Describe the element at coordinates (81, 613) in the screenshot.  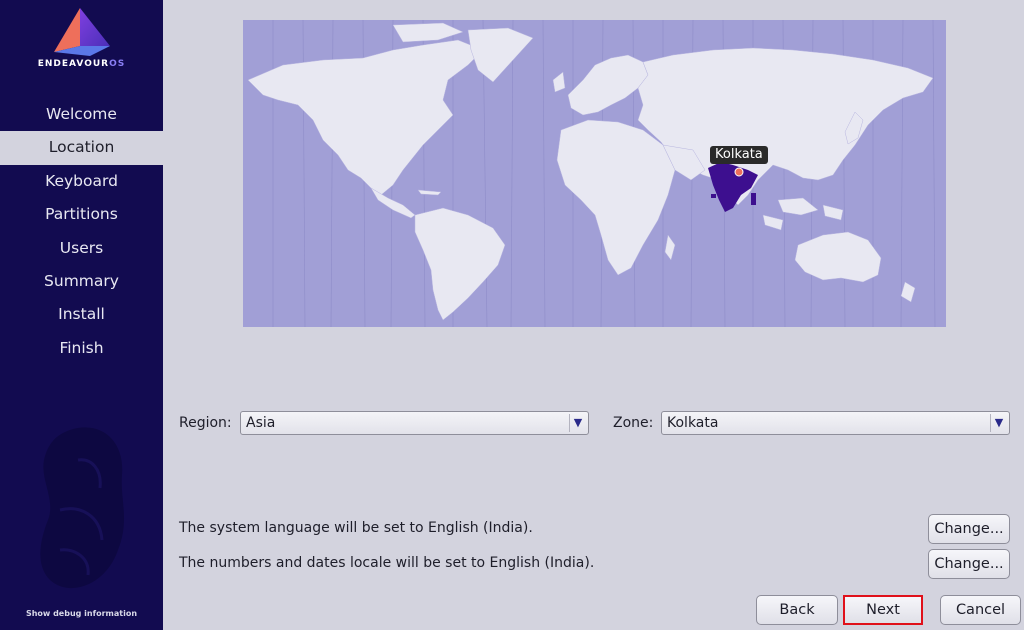
I see `show-debug-link: Show debug information` at that location.